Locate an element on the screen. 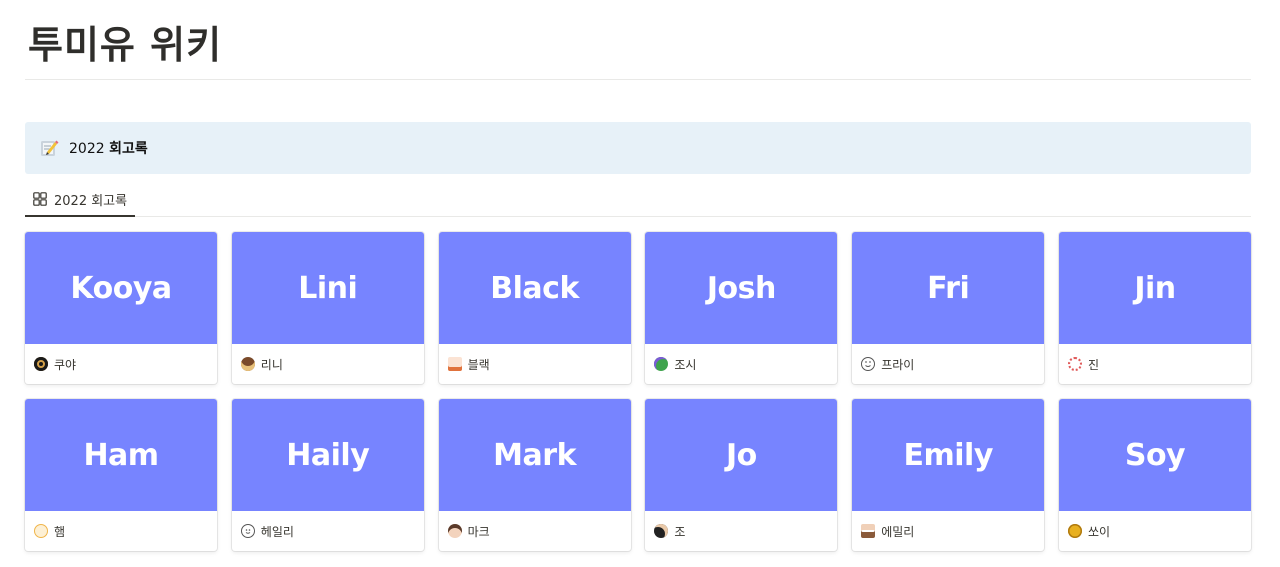 Image resolution: width=1280 pixels, height=567 pixels. card-title: 햄 is located at coordinates (60, 531).